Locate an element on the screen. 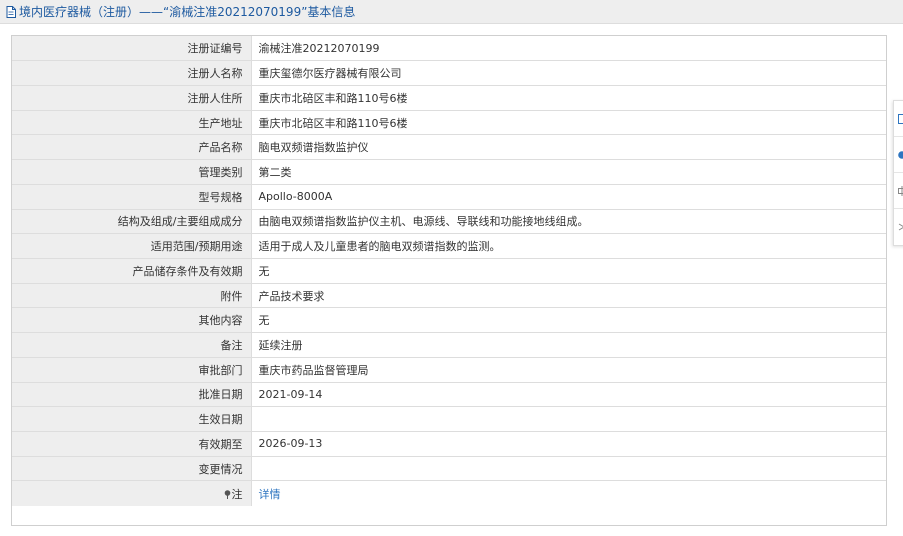 This screenshot has width=903, height=536. row-label-effective-date: 生效日期 is located at coordinates (132, 419).